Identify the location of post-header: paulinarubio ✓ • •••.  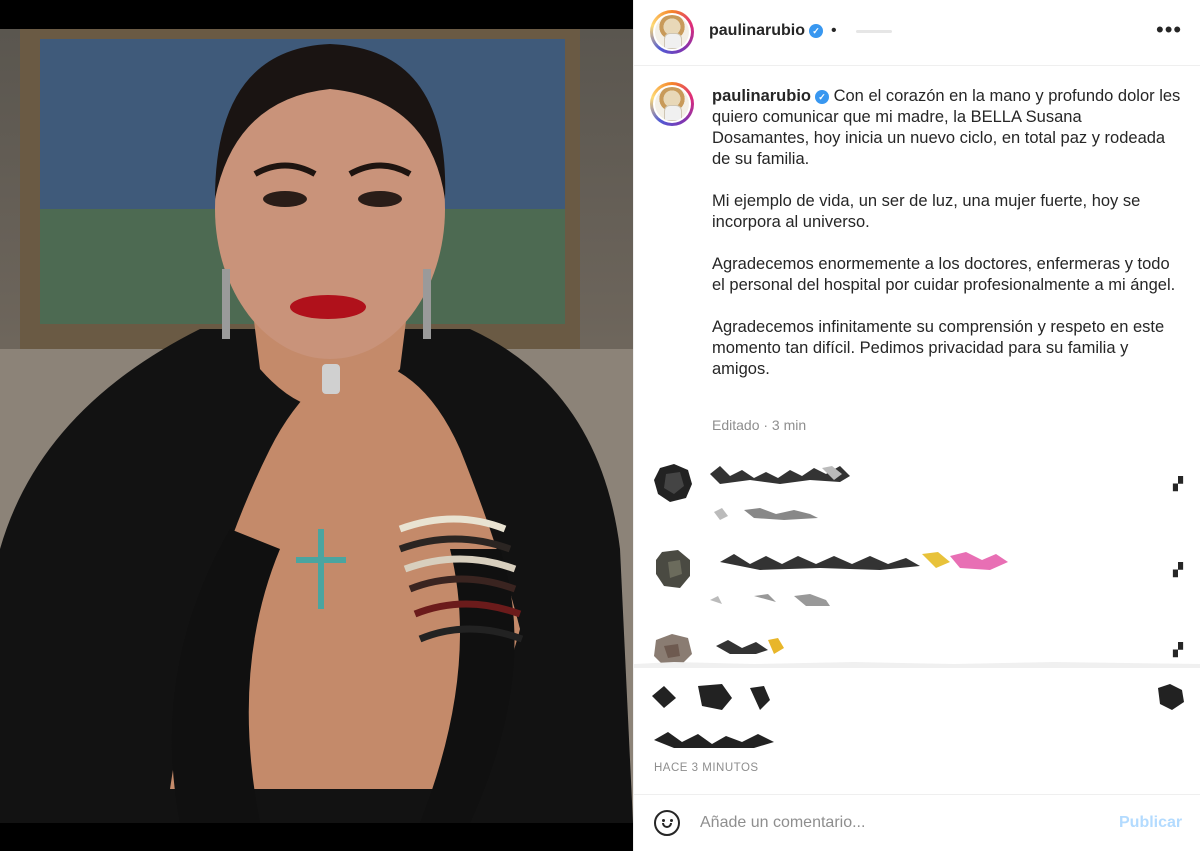
(917, 33).